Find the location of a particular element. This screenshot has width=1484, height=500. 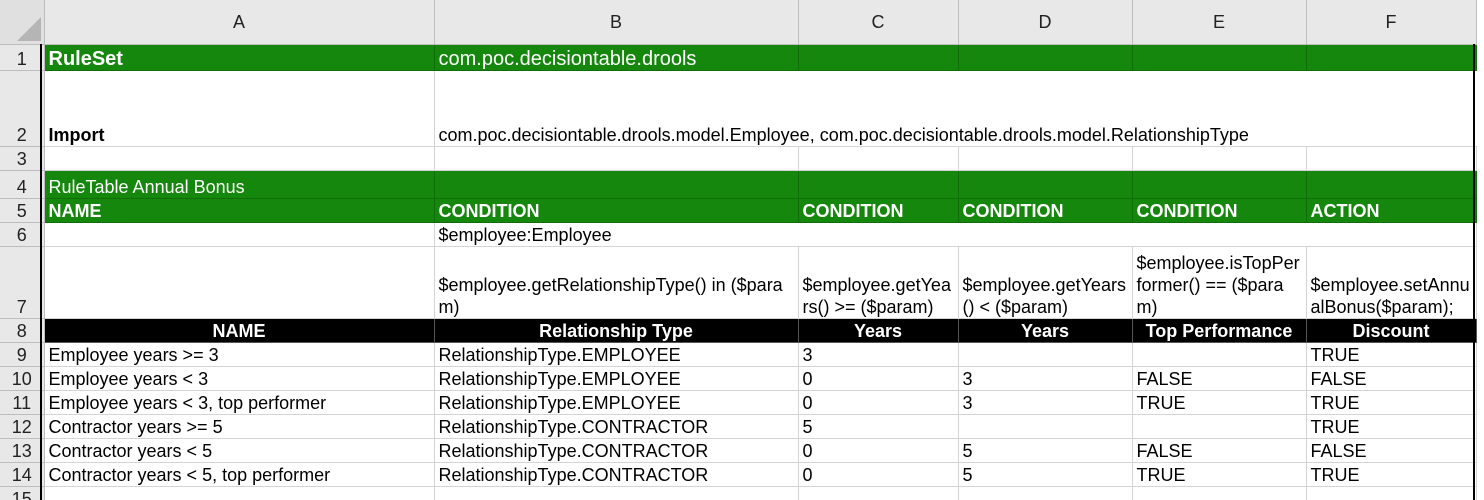

cell-a14: Contractor years < 5, top performer is located at coordinates (239, 474).